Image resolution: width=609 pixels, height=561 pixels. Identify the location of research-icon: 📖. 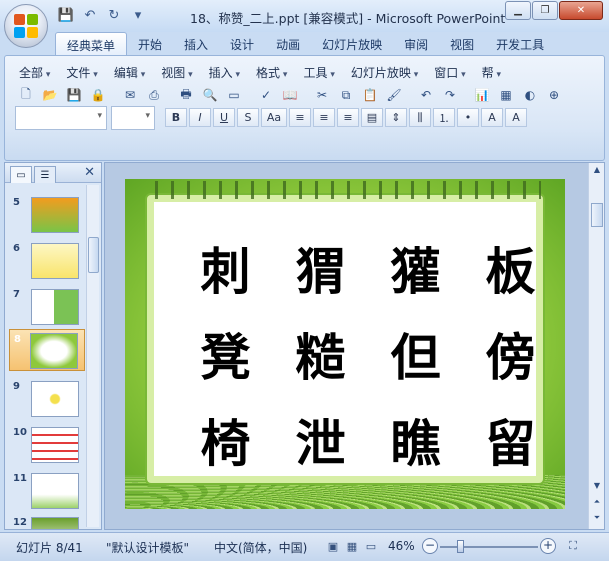
(290, 95).